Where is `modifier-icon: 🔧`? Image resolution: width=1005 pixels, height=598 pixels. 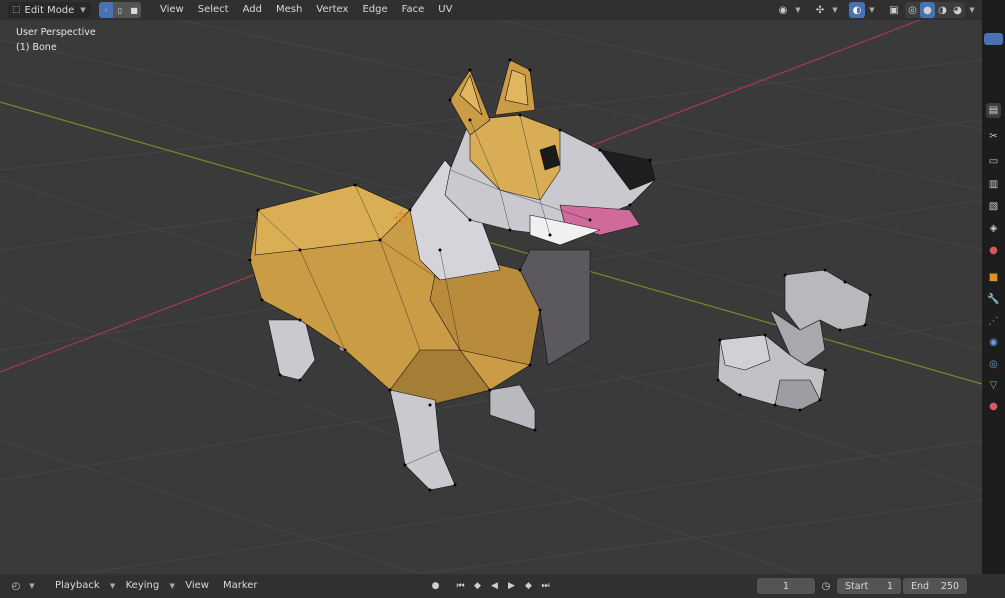 modifier-icon: 🔧 is located at coordinates (993, 299).